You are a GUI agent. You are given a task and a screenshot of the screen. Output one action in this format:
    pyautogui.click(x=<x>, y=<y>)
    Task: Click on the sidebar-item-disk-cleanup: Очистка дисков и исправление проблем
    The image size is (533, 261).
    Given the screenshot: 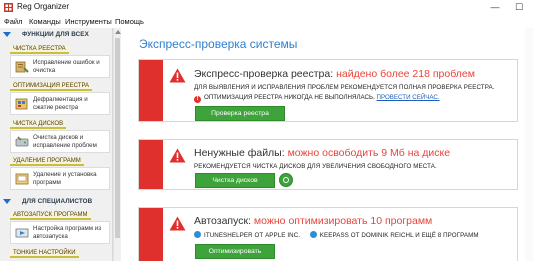 What is the action you would take?
    pyautogui.click(x=60, y=141)
    